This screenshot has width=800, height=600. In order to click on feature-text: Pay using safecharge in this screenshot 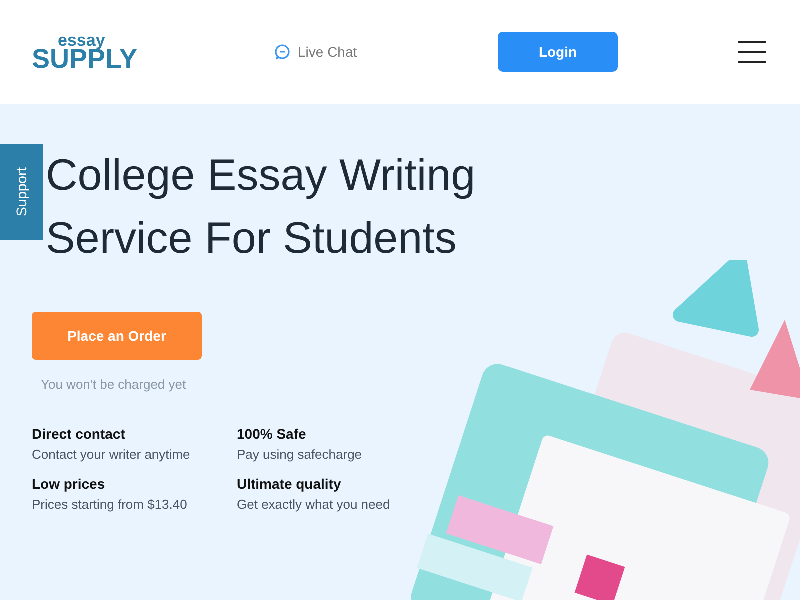, I will do `click(300, 454)`.